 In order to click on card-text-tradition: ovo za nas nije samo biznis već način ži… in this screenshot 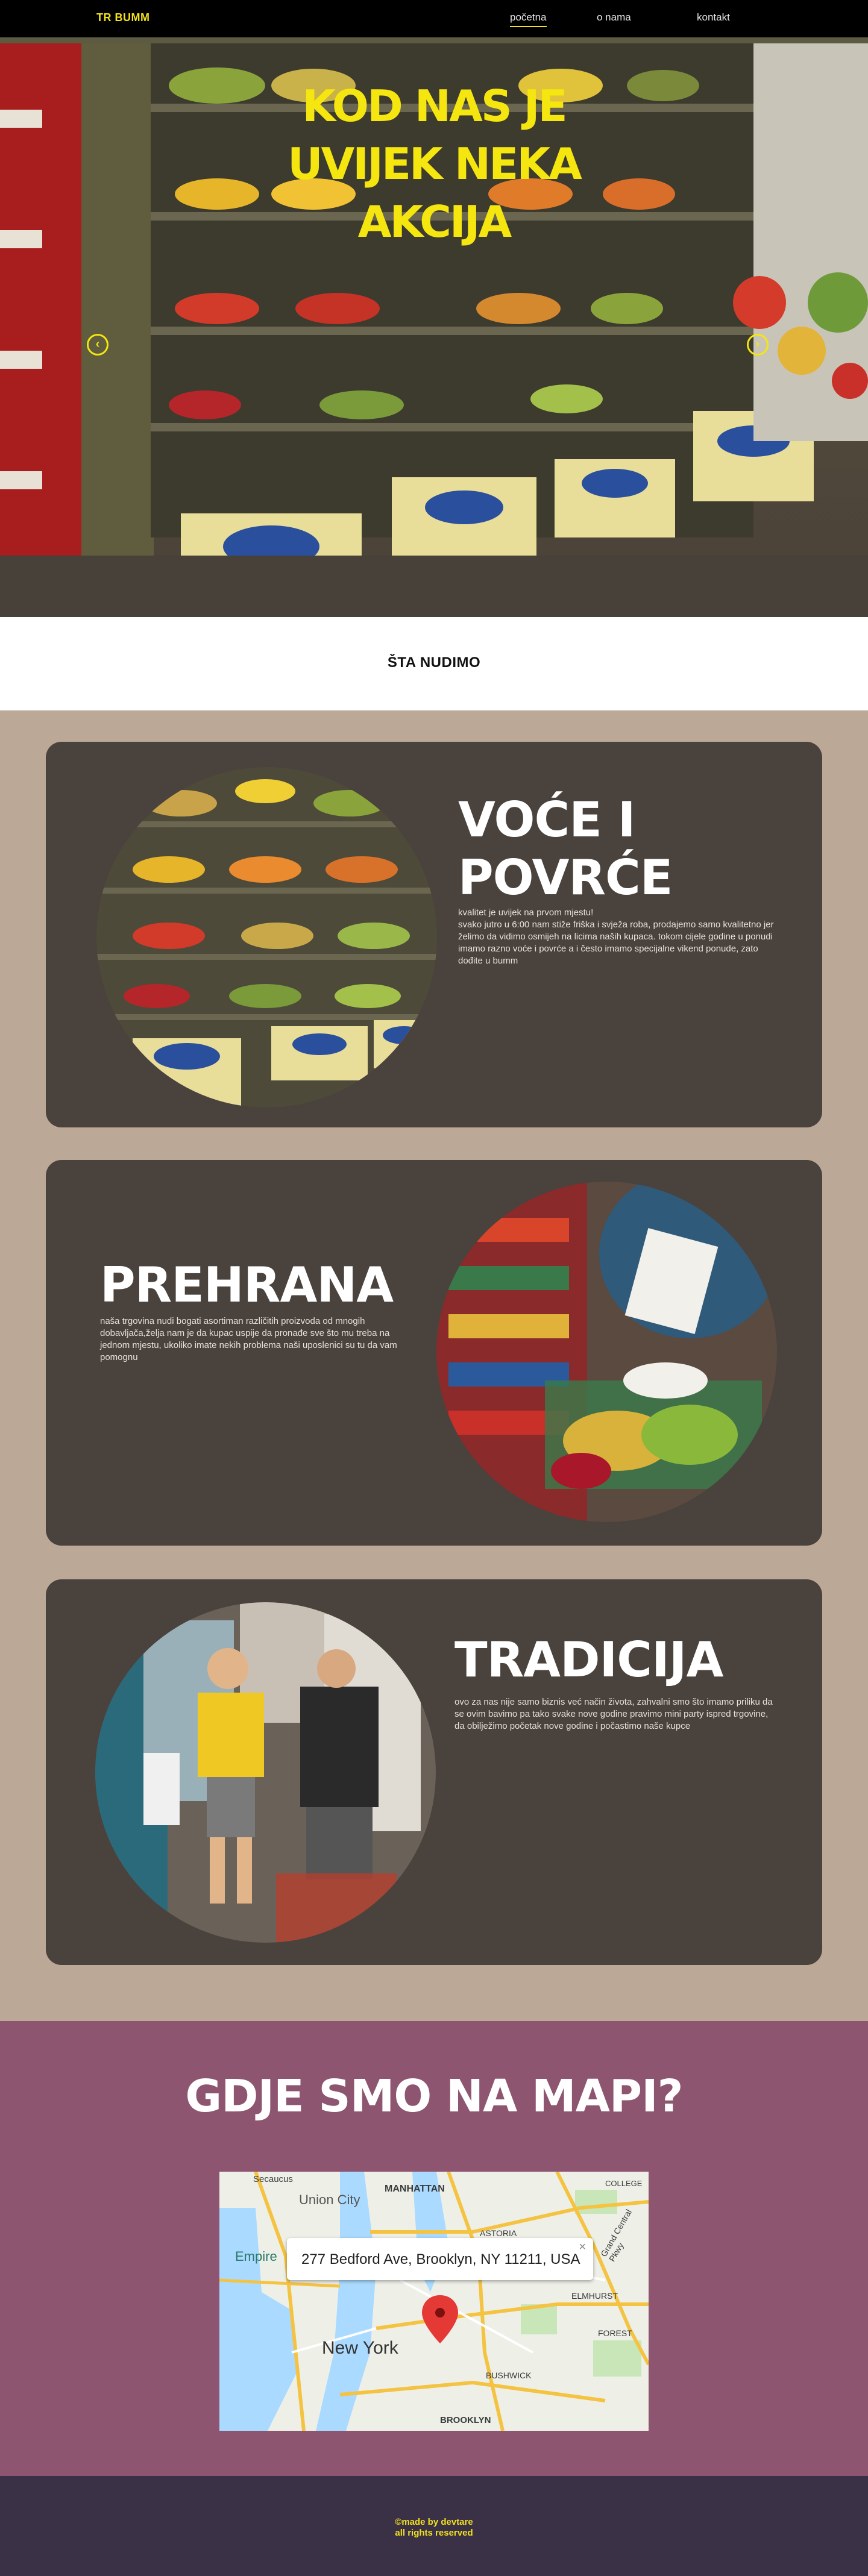, I will do `click(613, 1714)`.